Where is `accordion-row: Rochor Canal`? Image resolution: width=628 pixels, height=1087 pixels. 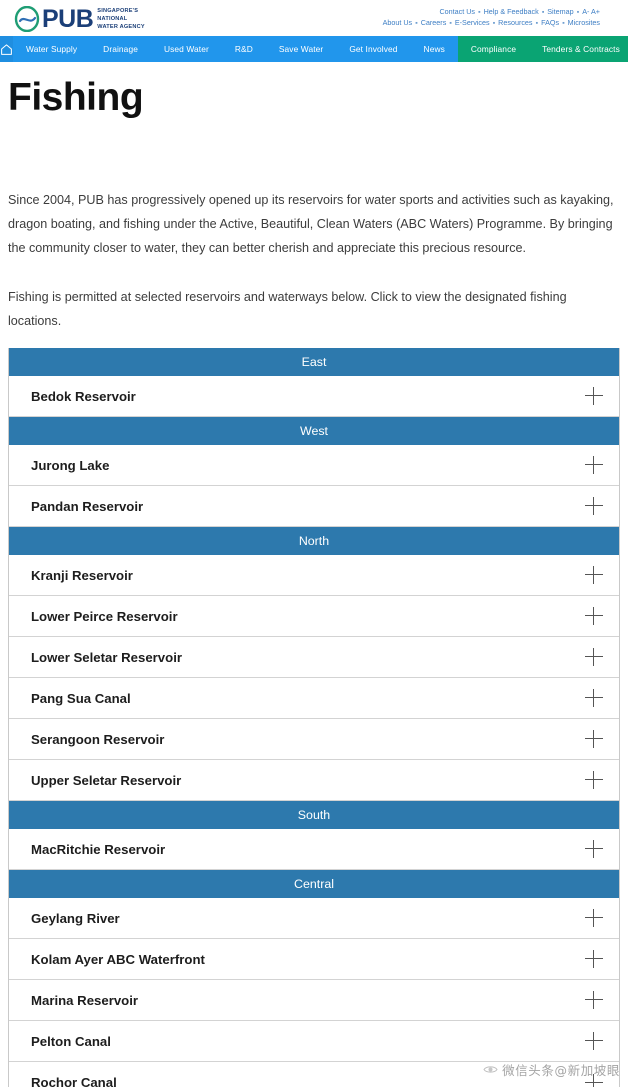
accordion-row: Rochor Canal is located at coordinates (314, 1074).